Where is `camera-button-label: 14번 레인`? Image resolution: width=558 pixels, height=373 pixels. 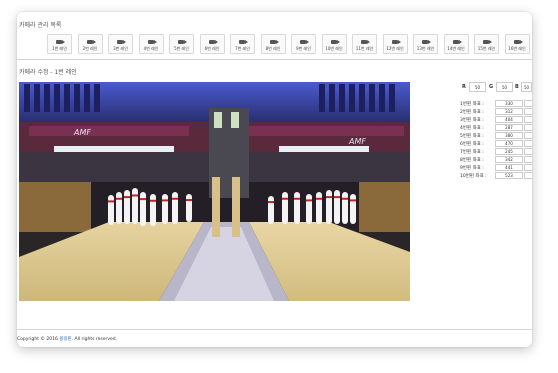 camera-button-label: 14번 레인 is located at coordinates (456, 48).